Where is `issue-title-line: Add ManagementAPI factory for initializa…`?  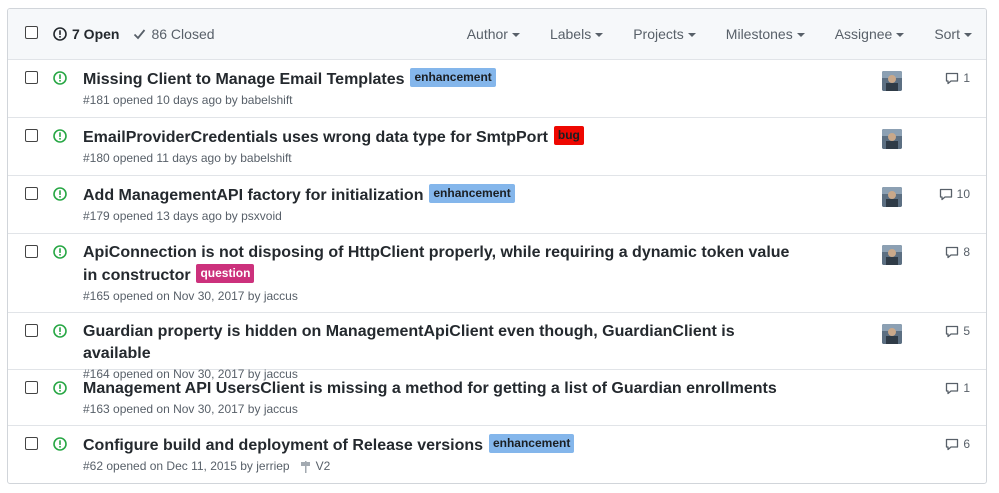 issue-title-line: Add ManagementAPI factory for initializa… is located at coordinates (443, 195).